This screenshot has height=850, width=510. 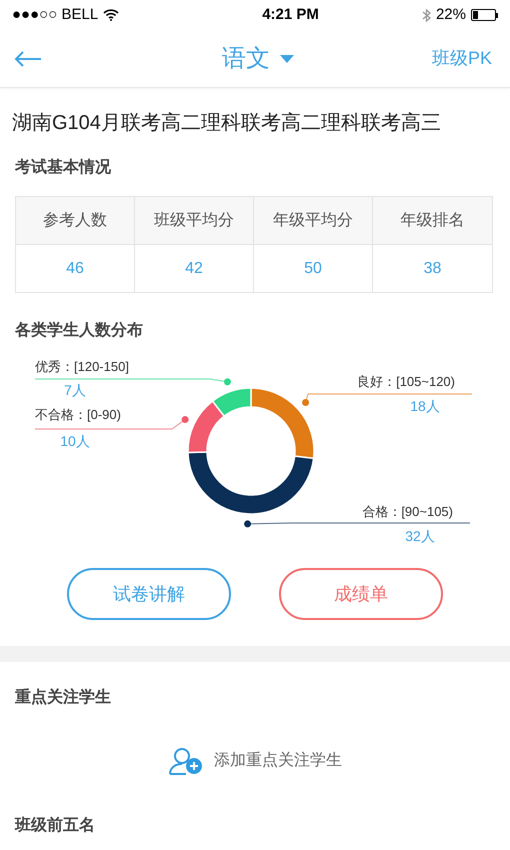 What do you see at coordinates (79, 330) in the screenshot?
I see `section-heading: 各类学生人数分布` at bounding box center [79, 330].